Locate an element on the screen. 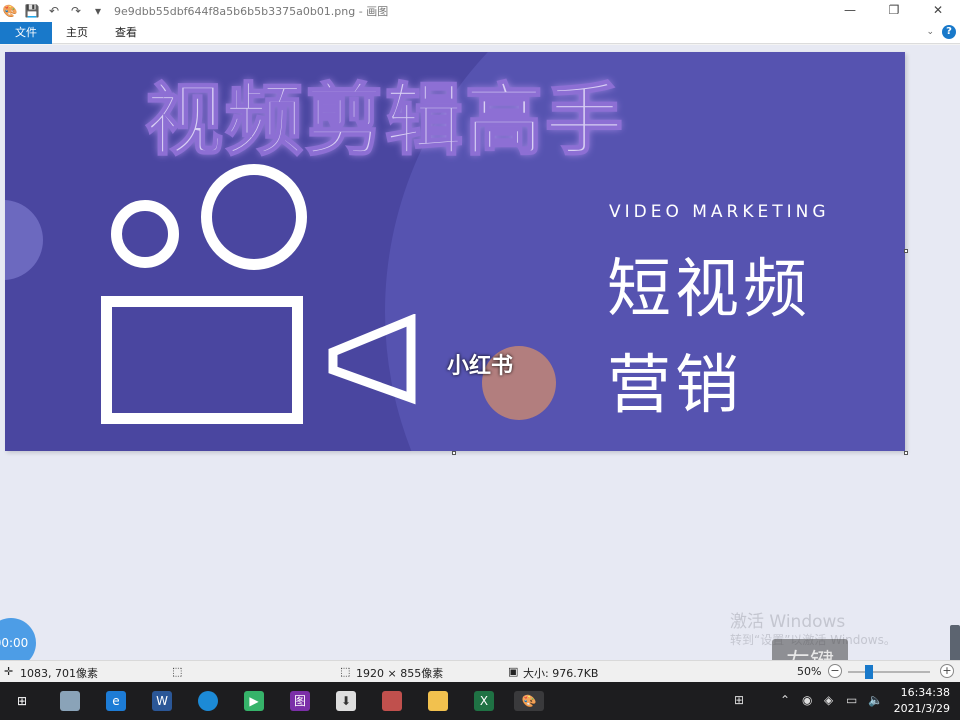  zoom-slider-thumb is located at coordinates (868, 672).